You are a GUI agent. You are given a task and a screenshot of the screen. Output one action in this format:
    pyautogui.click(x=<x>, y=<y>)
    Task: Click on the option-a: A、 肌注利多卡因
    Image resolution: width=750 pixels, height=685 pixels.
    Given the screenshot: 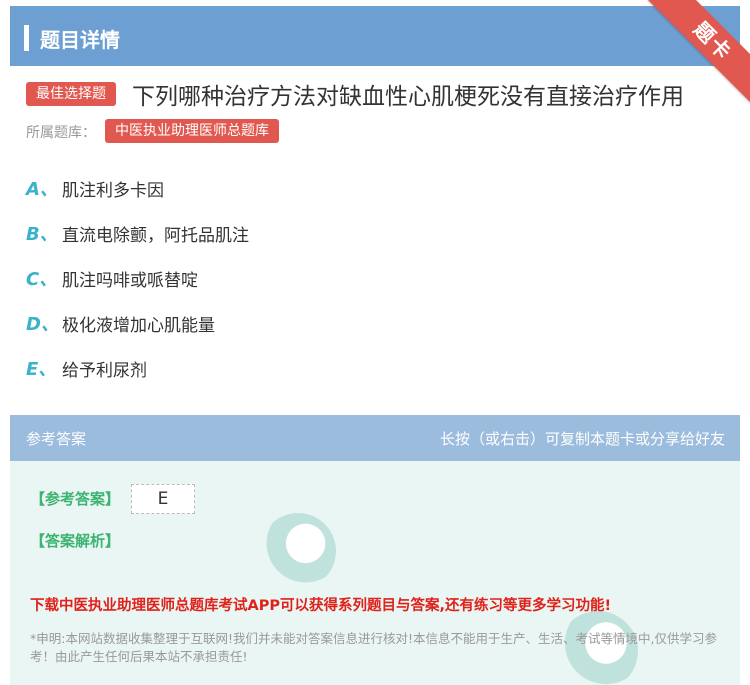 What is the action you would take?
    pyautogui.click(x=95, y=188)
    